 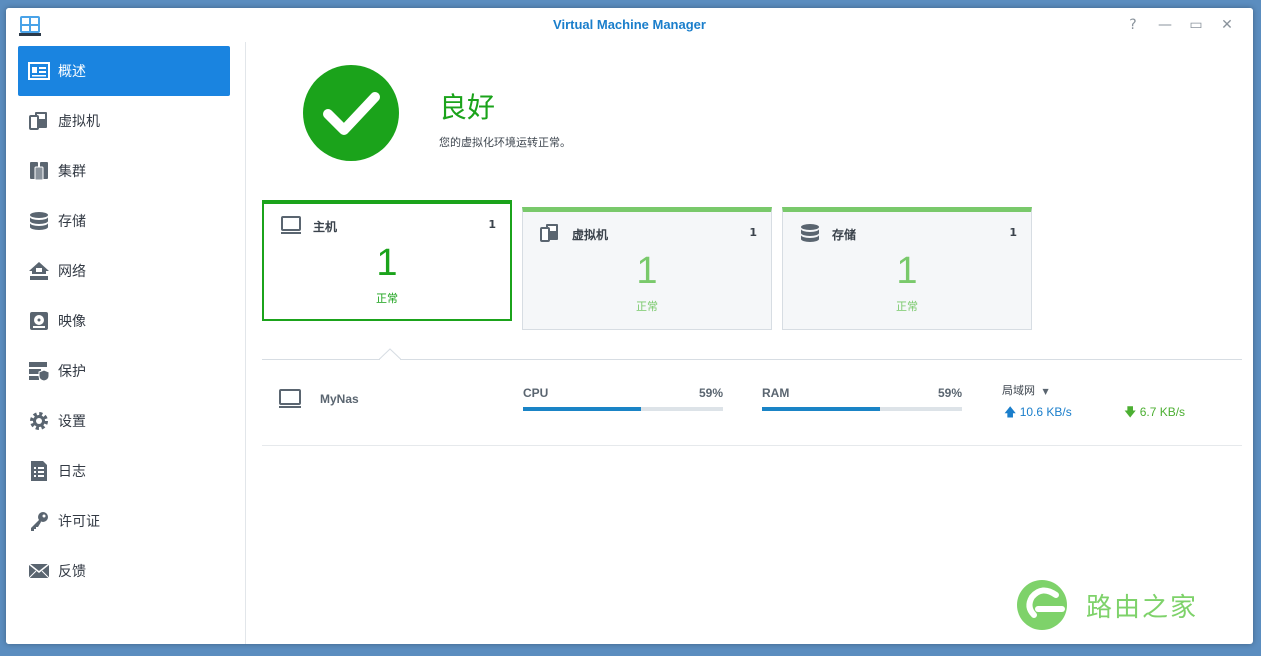 I want to click on card-host: 主机 1 1 正常, so click(x=387, y=260).